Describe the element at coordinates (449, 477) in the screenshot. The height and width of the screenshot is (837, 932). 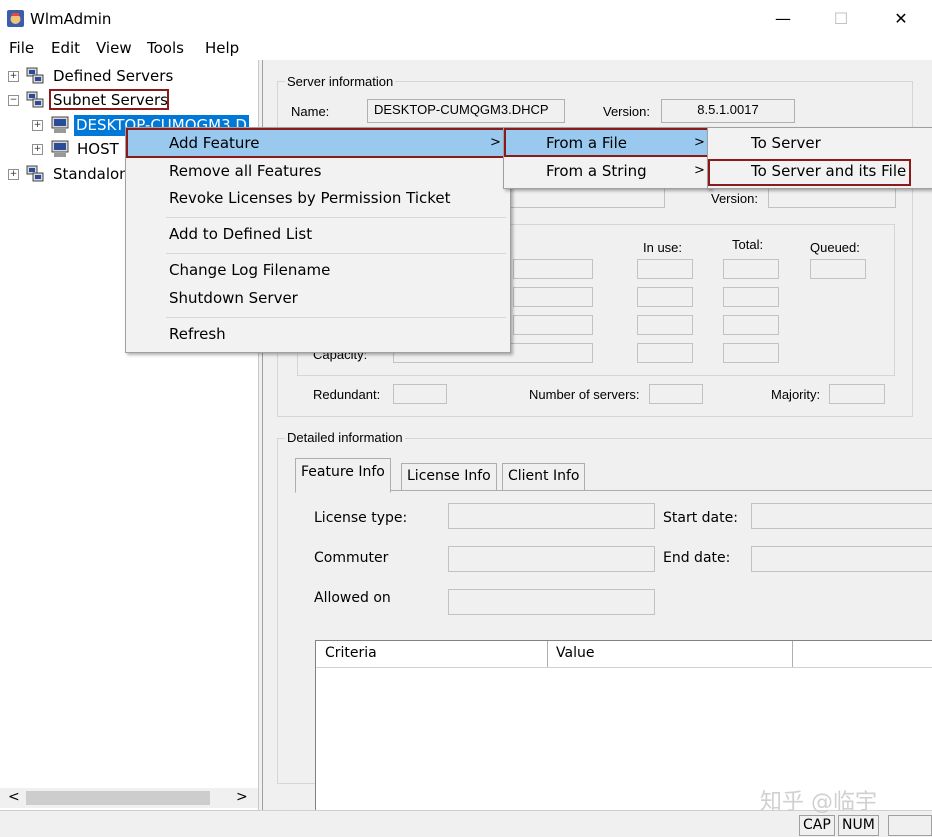
I see `tab-license-info: License Info` at that location.